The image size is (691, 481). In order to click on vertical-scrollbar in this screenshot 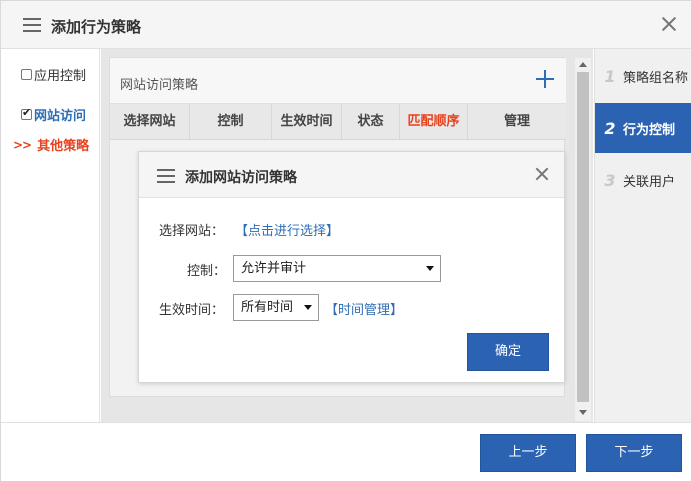, I will do `click(583, 239)`.